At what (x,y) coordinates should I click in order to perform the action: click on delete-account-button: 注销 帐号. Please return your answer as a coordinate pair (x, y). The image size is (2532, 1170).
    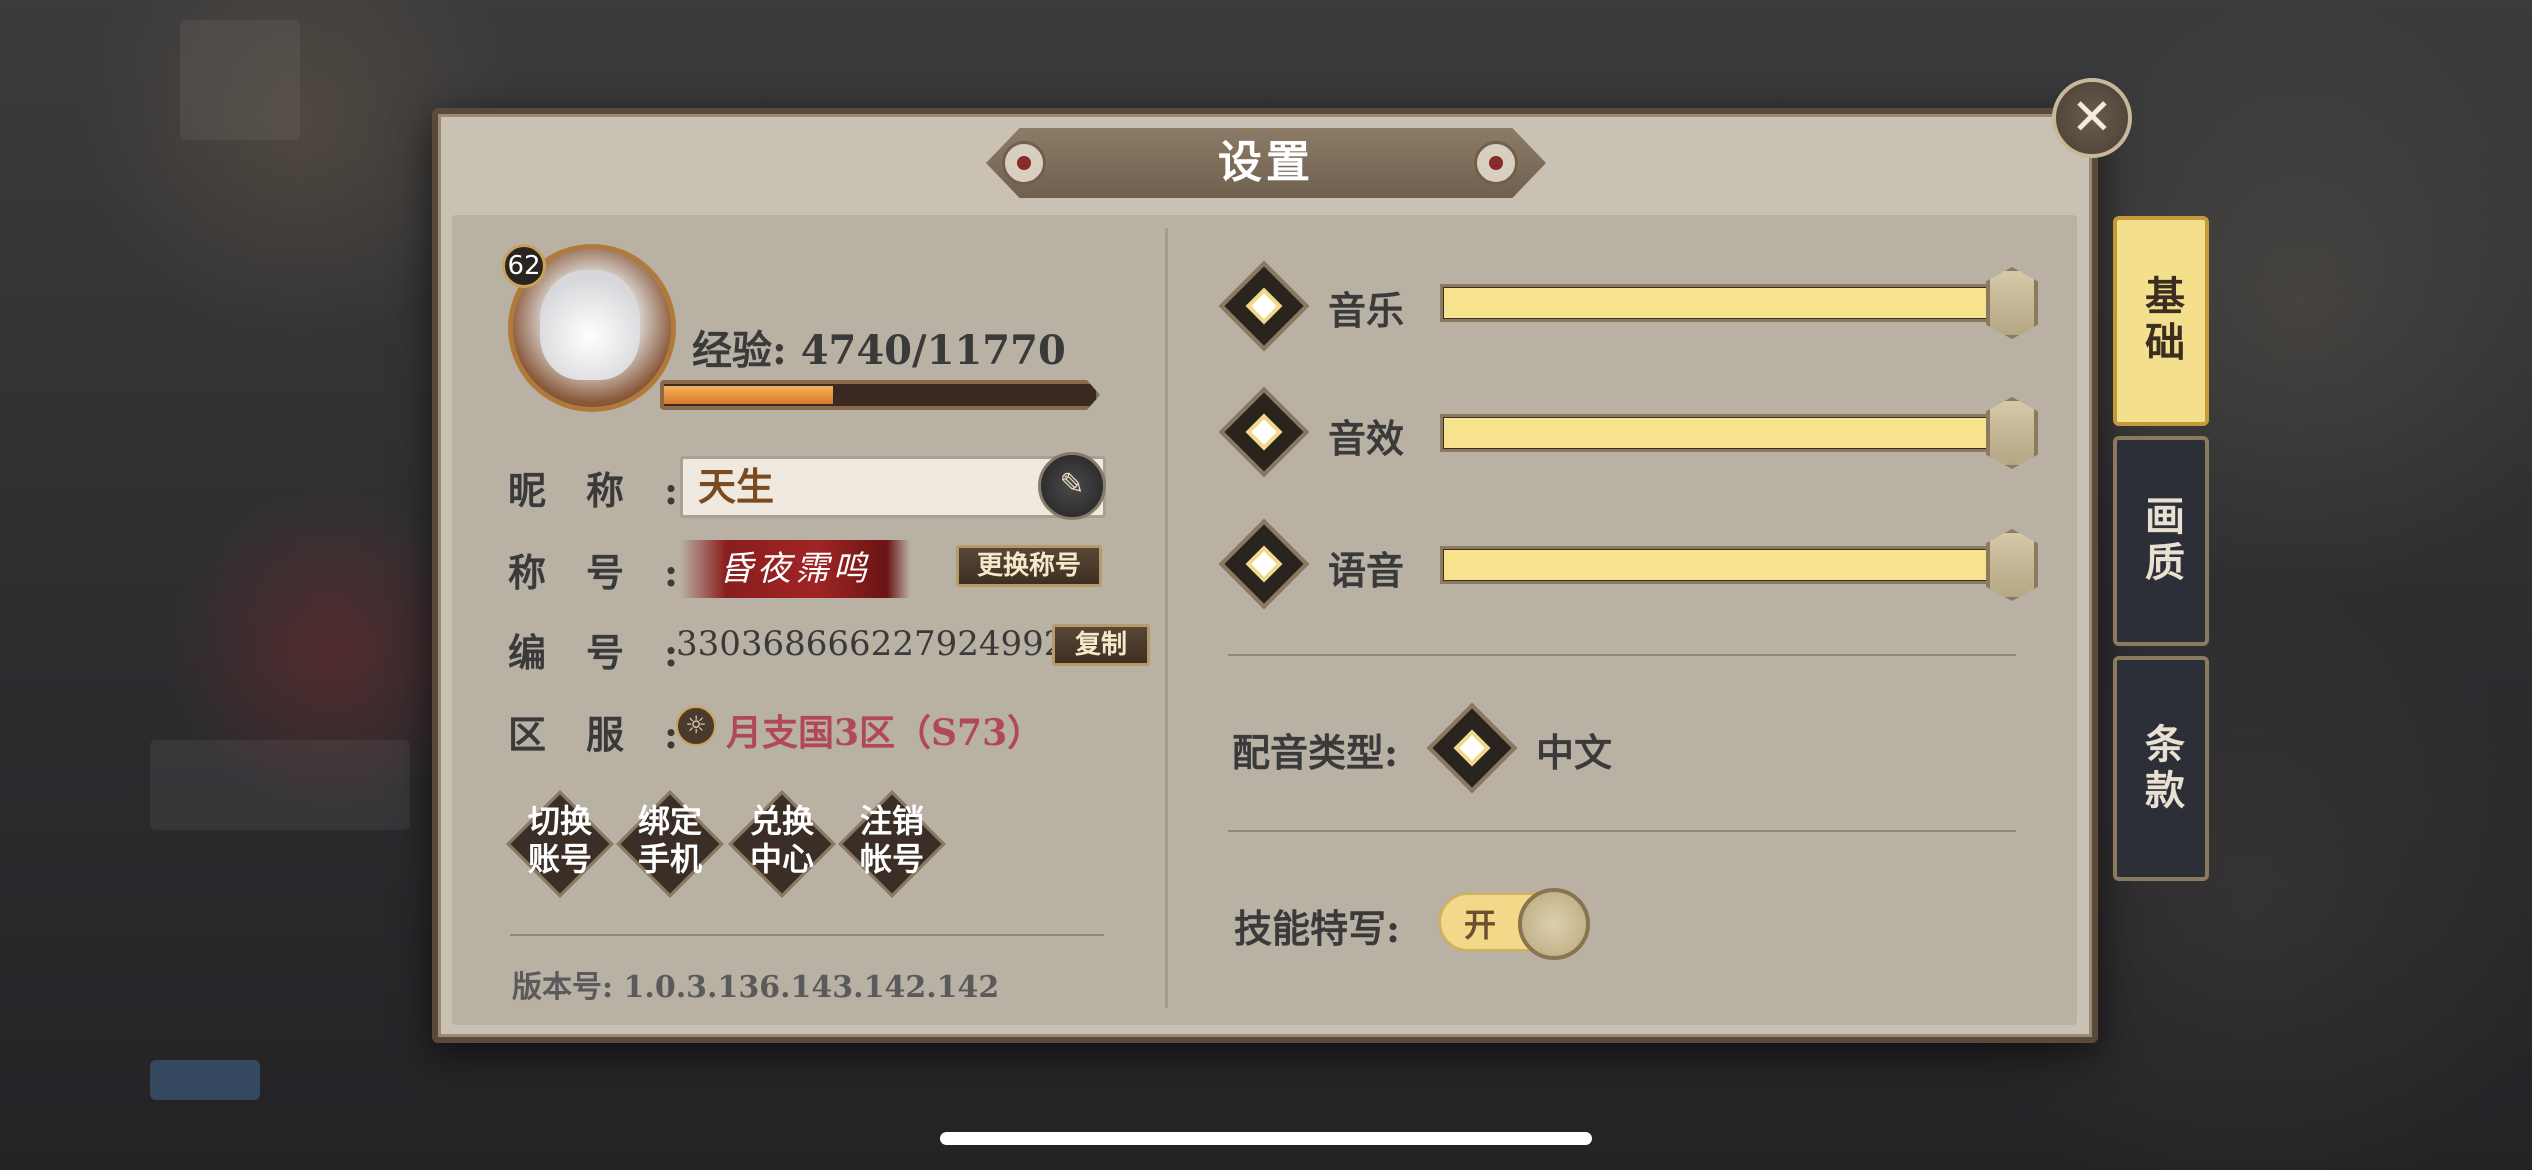
    Looking at the image, I should click on (892, 844).